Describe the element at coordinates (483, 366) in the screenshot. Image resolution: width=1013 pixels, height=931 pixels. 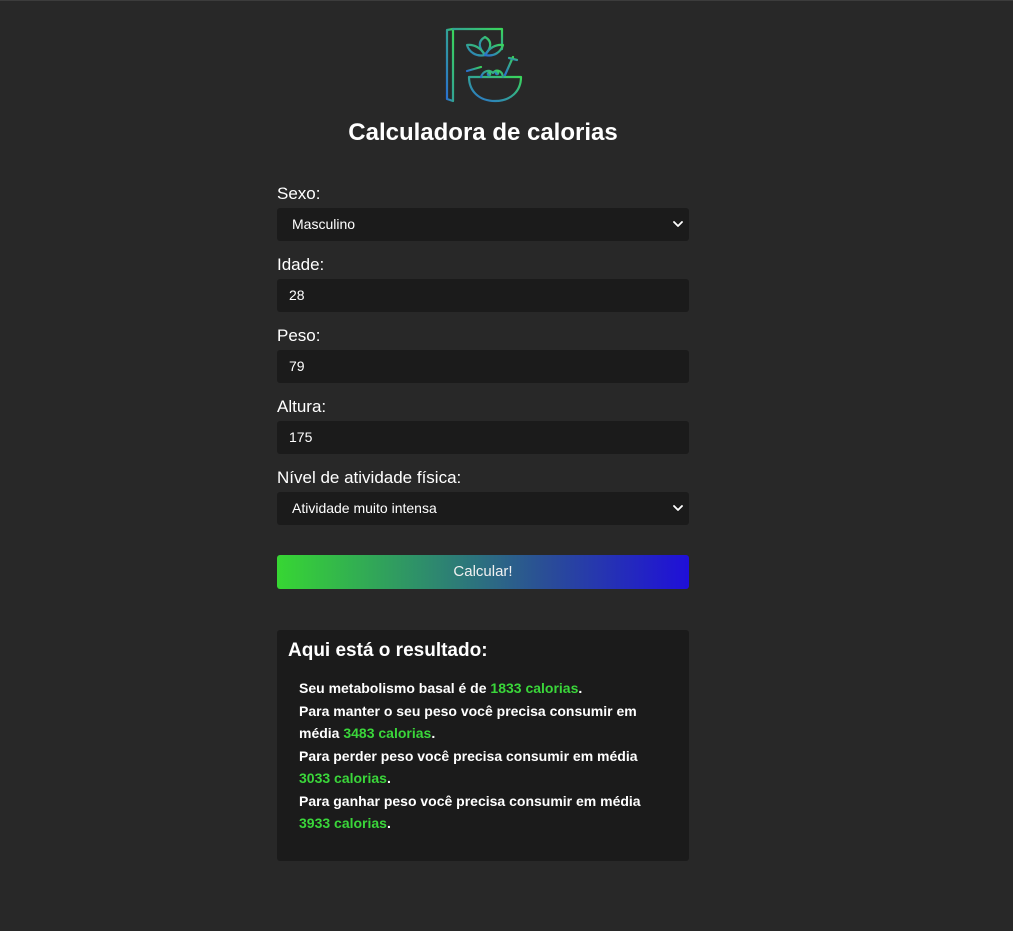
I see `peso-input: 79` at that location.